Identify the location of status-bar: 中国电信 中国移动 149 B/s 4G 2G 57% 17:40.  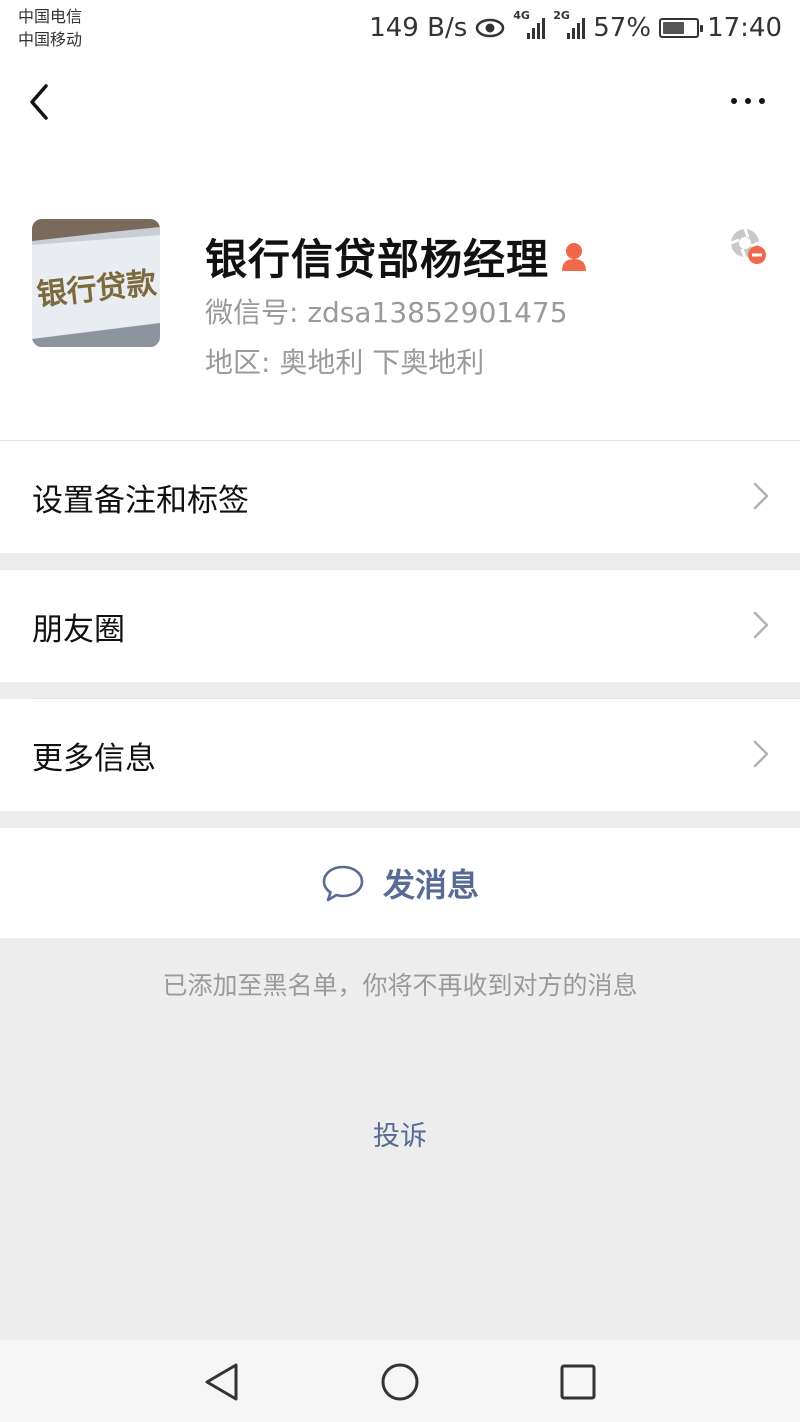
(400, 28).